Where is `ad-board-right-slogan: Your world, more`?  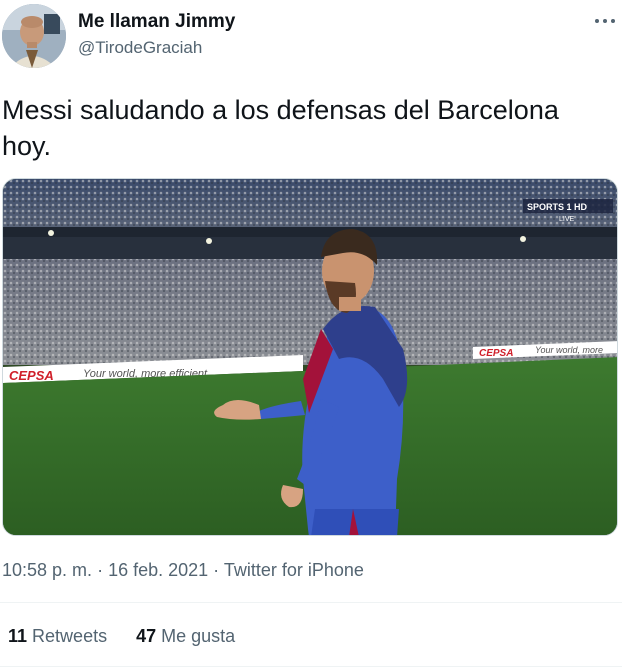 ad-board-right-slogan: Your world, more is located at coordinates (569, 350).